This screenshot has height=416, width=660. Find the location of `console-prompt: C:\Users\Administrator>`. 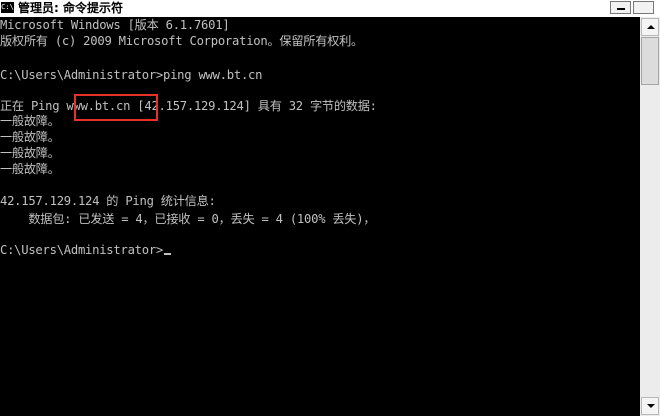

console-prompt: C:\Users\Administrator> is located at coordinates (82, 250).